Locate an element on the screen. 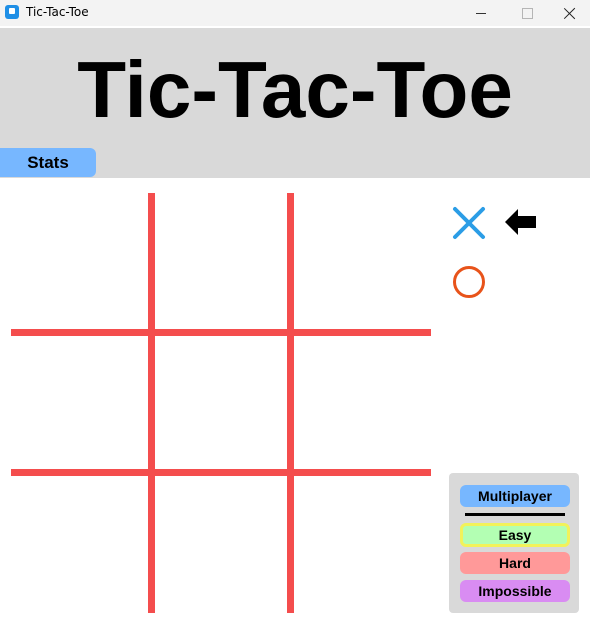 This screenshot has width=590, height=622. impossible-button: Impossible is located at coordinates (515, 591).